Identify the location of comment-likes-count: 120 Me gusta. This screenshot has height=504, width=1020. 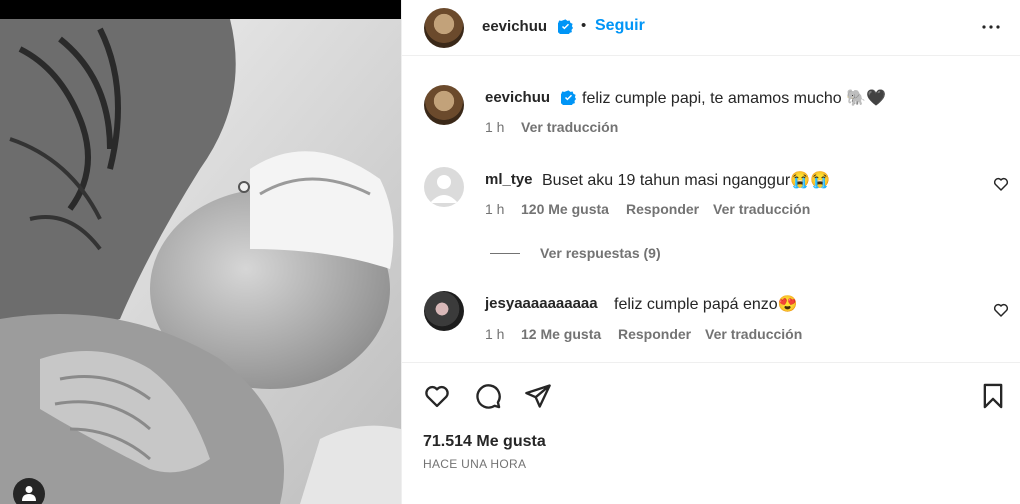
(565, 209).